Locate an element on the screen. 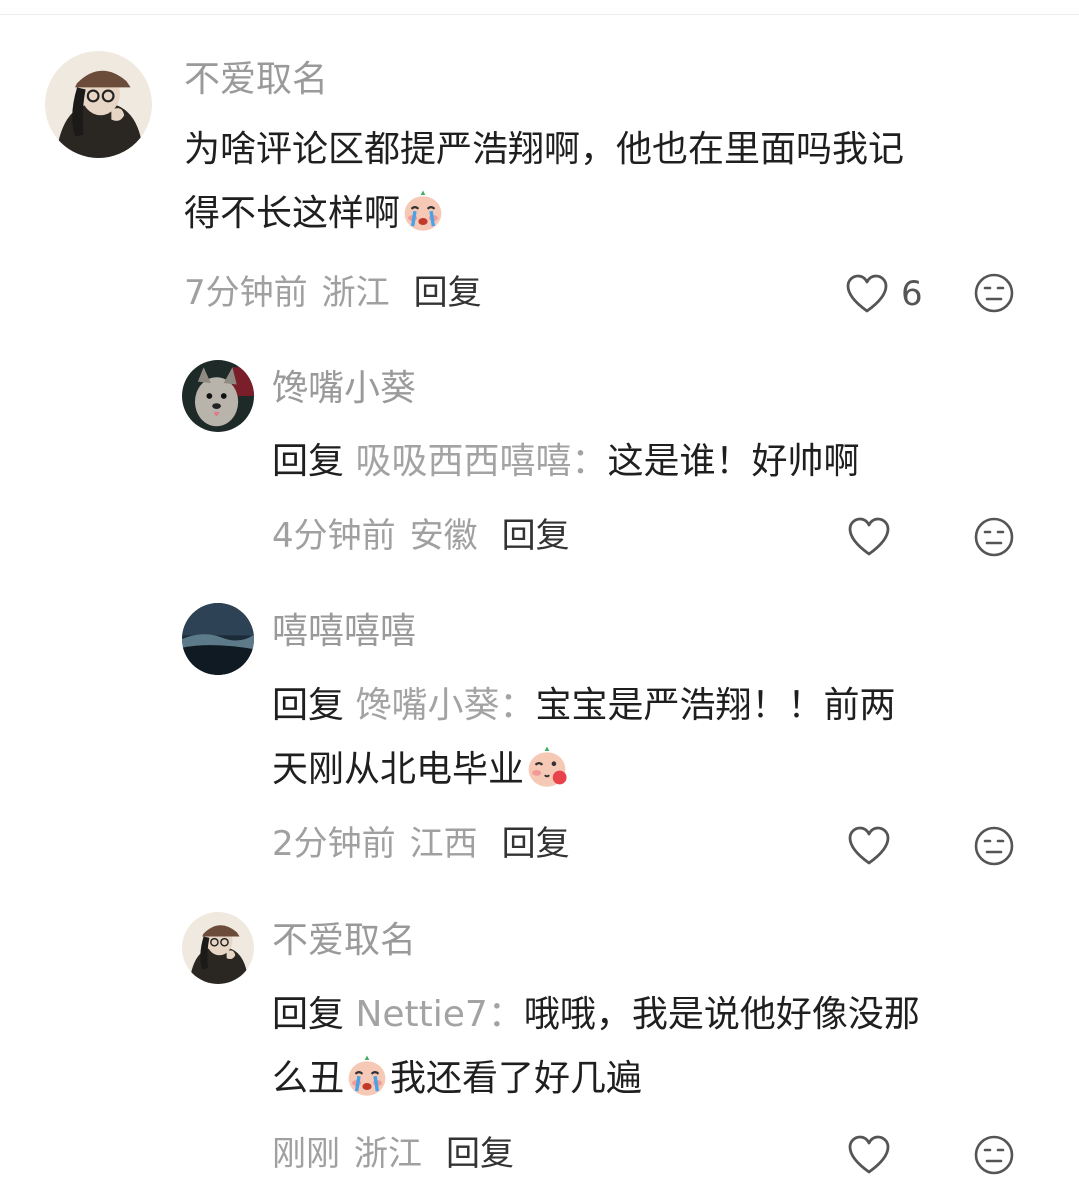 The width and height of the screenshot is (1079, 1196). comment-text: 为啥评论区都提严浩翔啊，他也在里面吗我记 得不长这样啊 is located at coordinates (614, 182).